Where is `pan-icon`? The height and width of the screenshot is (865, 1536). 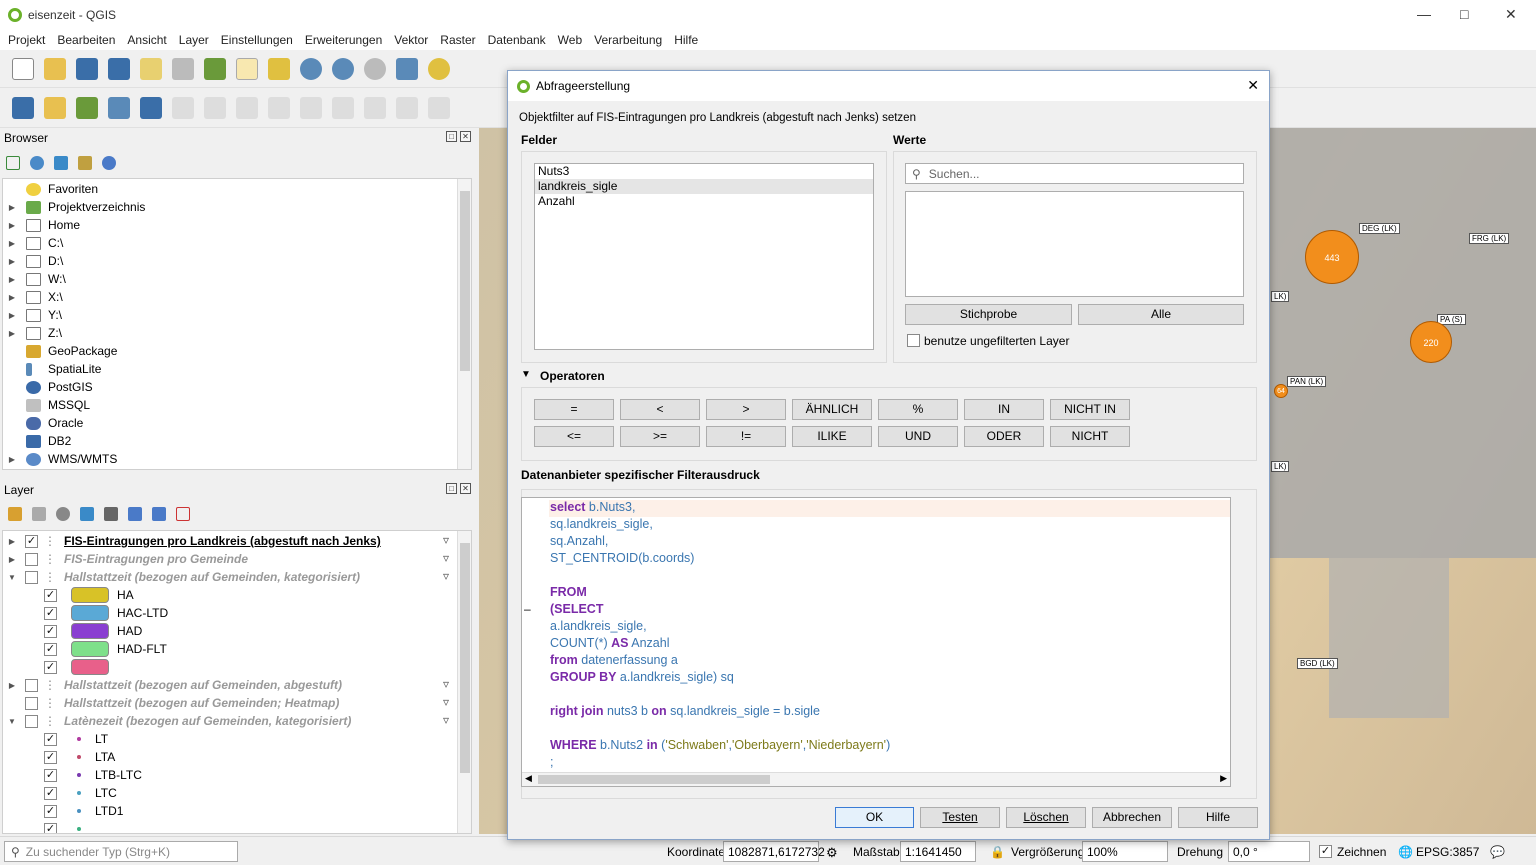 pan-icon is located at coordinates (247, 68).